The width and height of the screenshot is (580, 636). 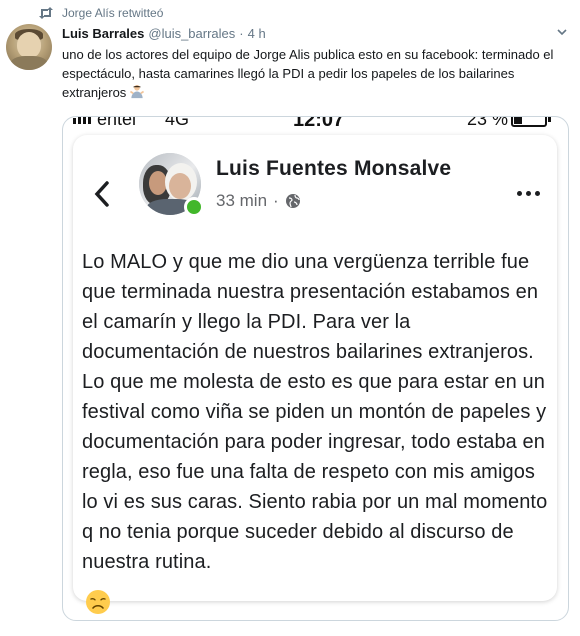 What do you see at coordinates (177, 122) in the screenshot?
I see `network-label: 4G` at bounding box center [177, 122].